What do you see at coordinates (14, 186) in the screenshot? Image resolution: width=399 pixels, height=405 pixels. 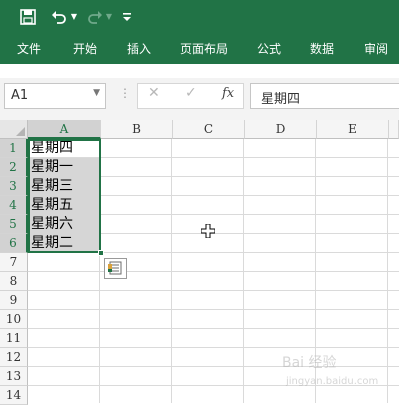 I see `row-header: 3` at bounding box center [14, 186].